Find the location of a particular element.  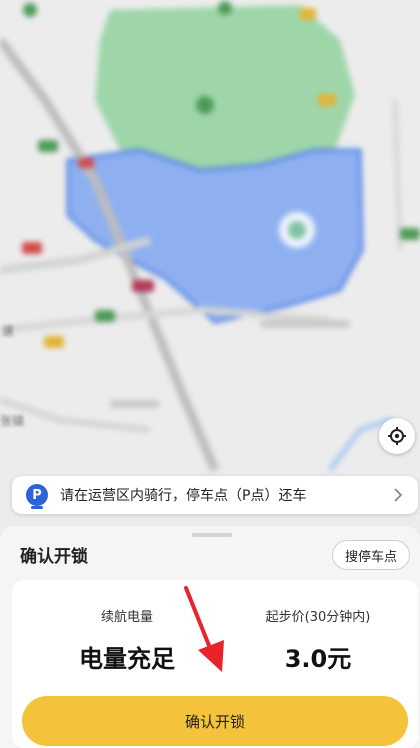

notice-text: 请在运营区内骑行，停车点（P点）还车 is located at coordinates (183, 496).